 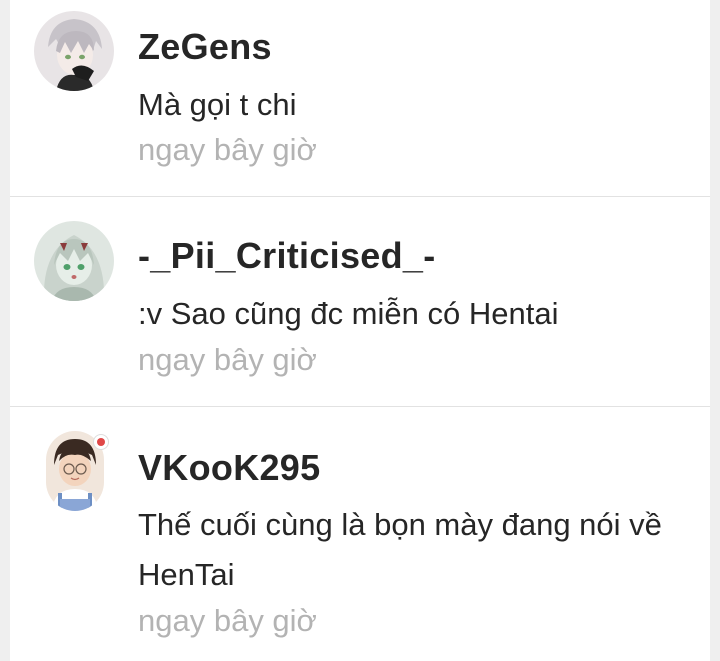 I want to click on comment-username: -_Pii_Criticised_-, so click(x=287, y=256).